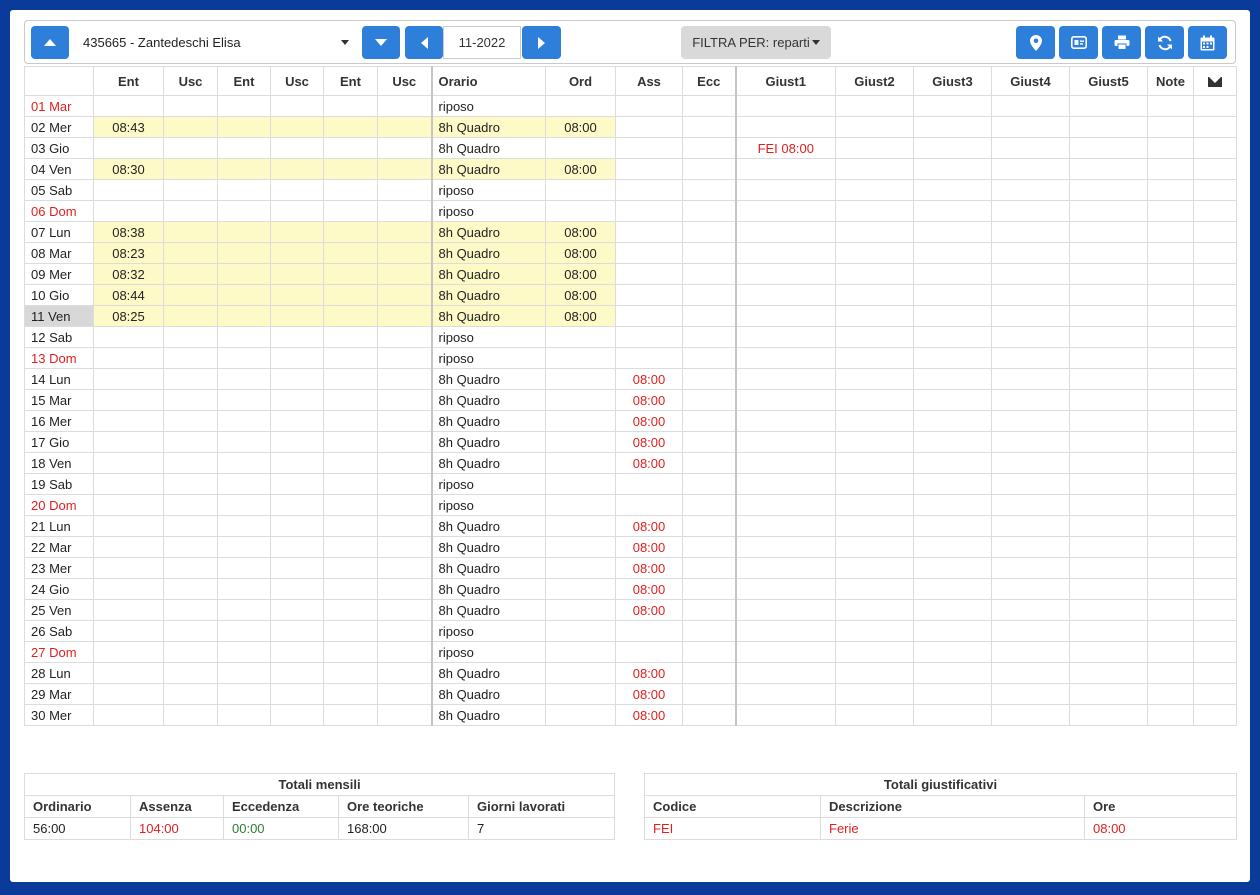 This screenshot has height=895, width=1260. Describe the element at coordinates (59, 169) in the screenshot. I see `day-cell: 04 Ven` at that location.